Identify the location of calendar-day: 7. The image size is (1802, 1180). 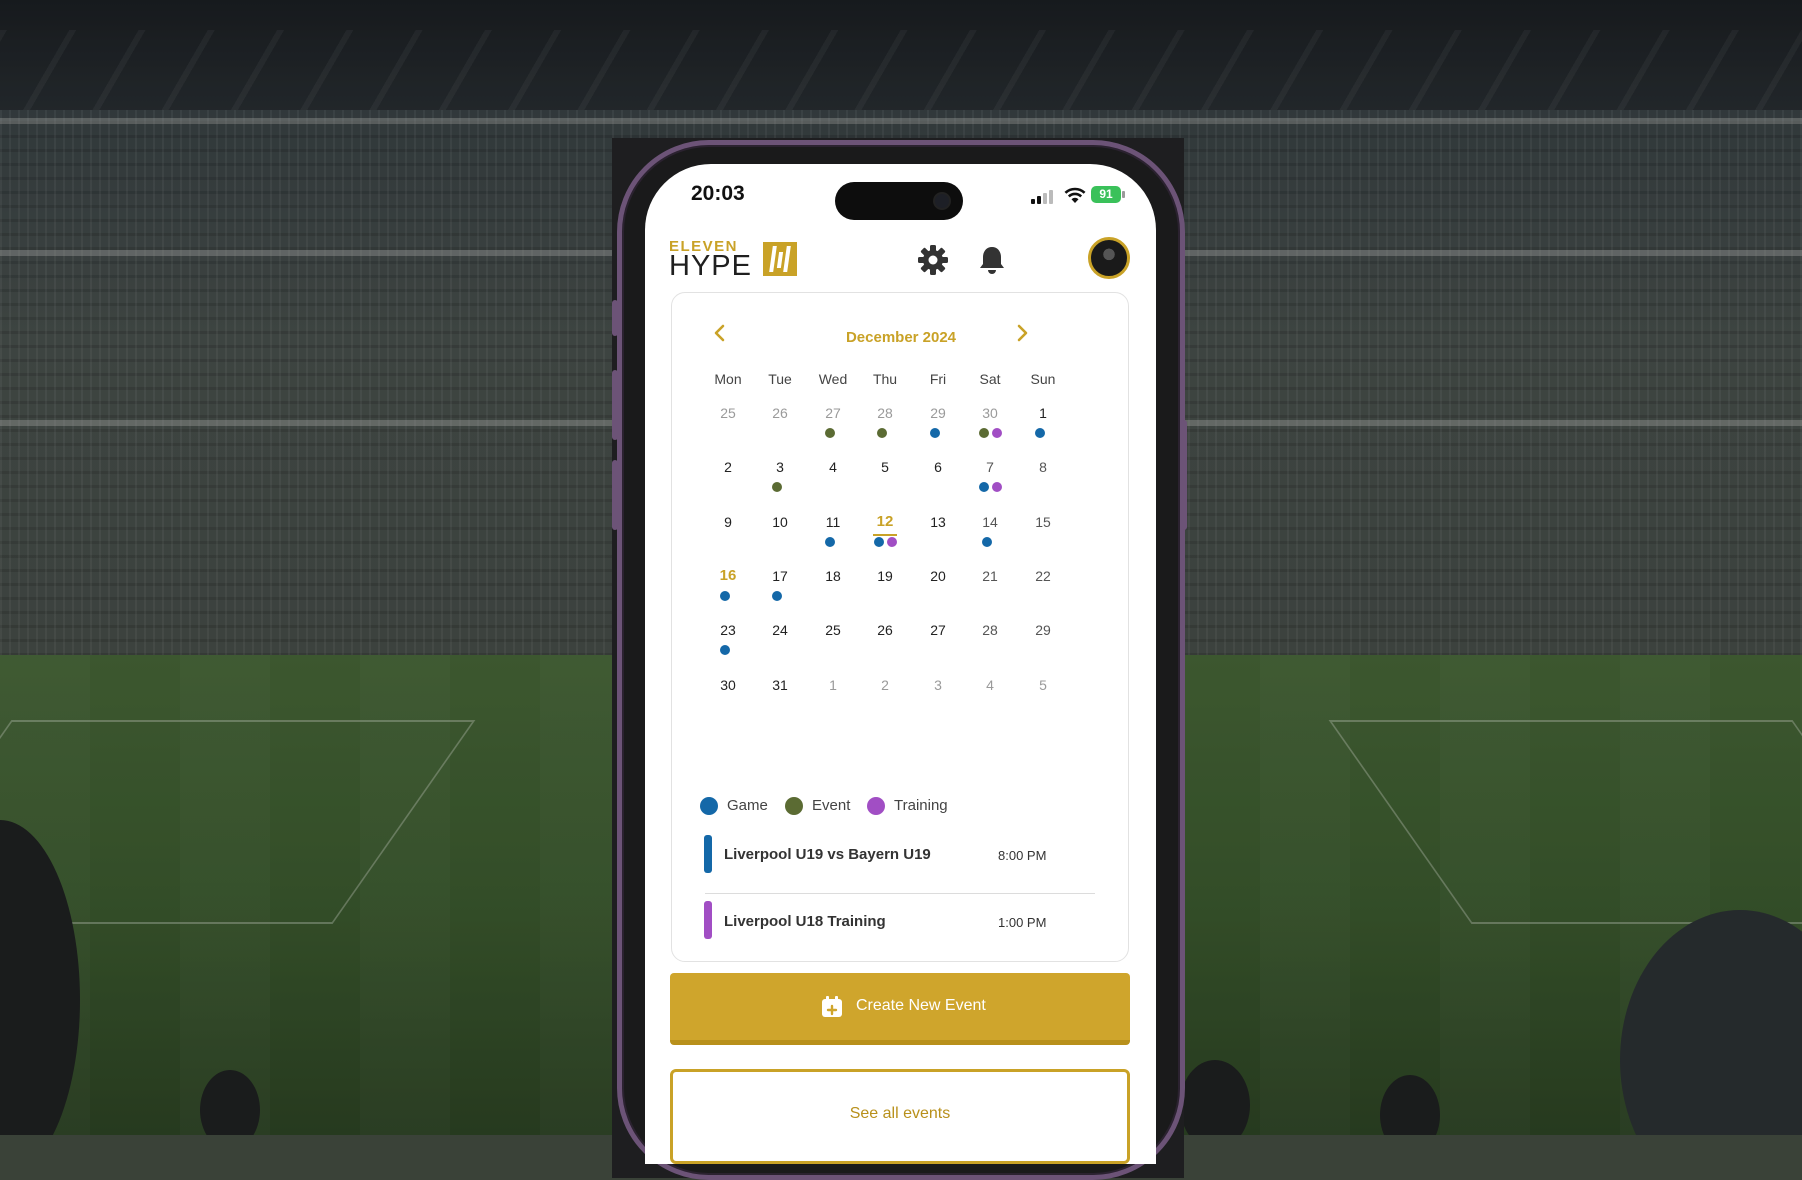
(990, 467).